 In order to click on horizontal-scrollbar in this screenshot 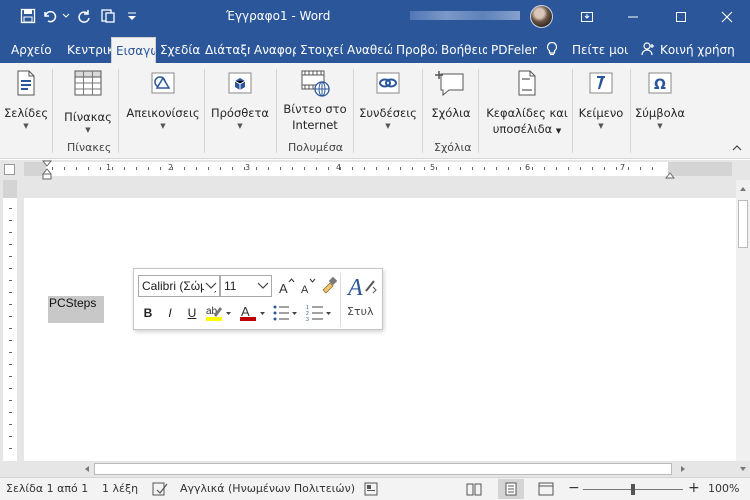, I will do `click(375, 469)`.